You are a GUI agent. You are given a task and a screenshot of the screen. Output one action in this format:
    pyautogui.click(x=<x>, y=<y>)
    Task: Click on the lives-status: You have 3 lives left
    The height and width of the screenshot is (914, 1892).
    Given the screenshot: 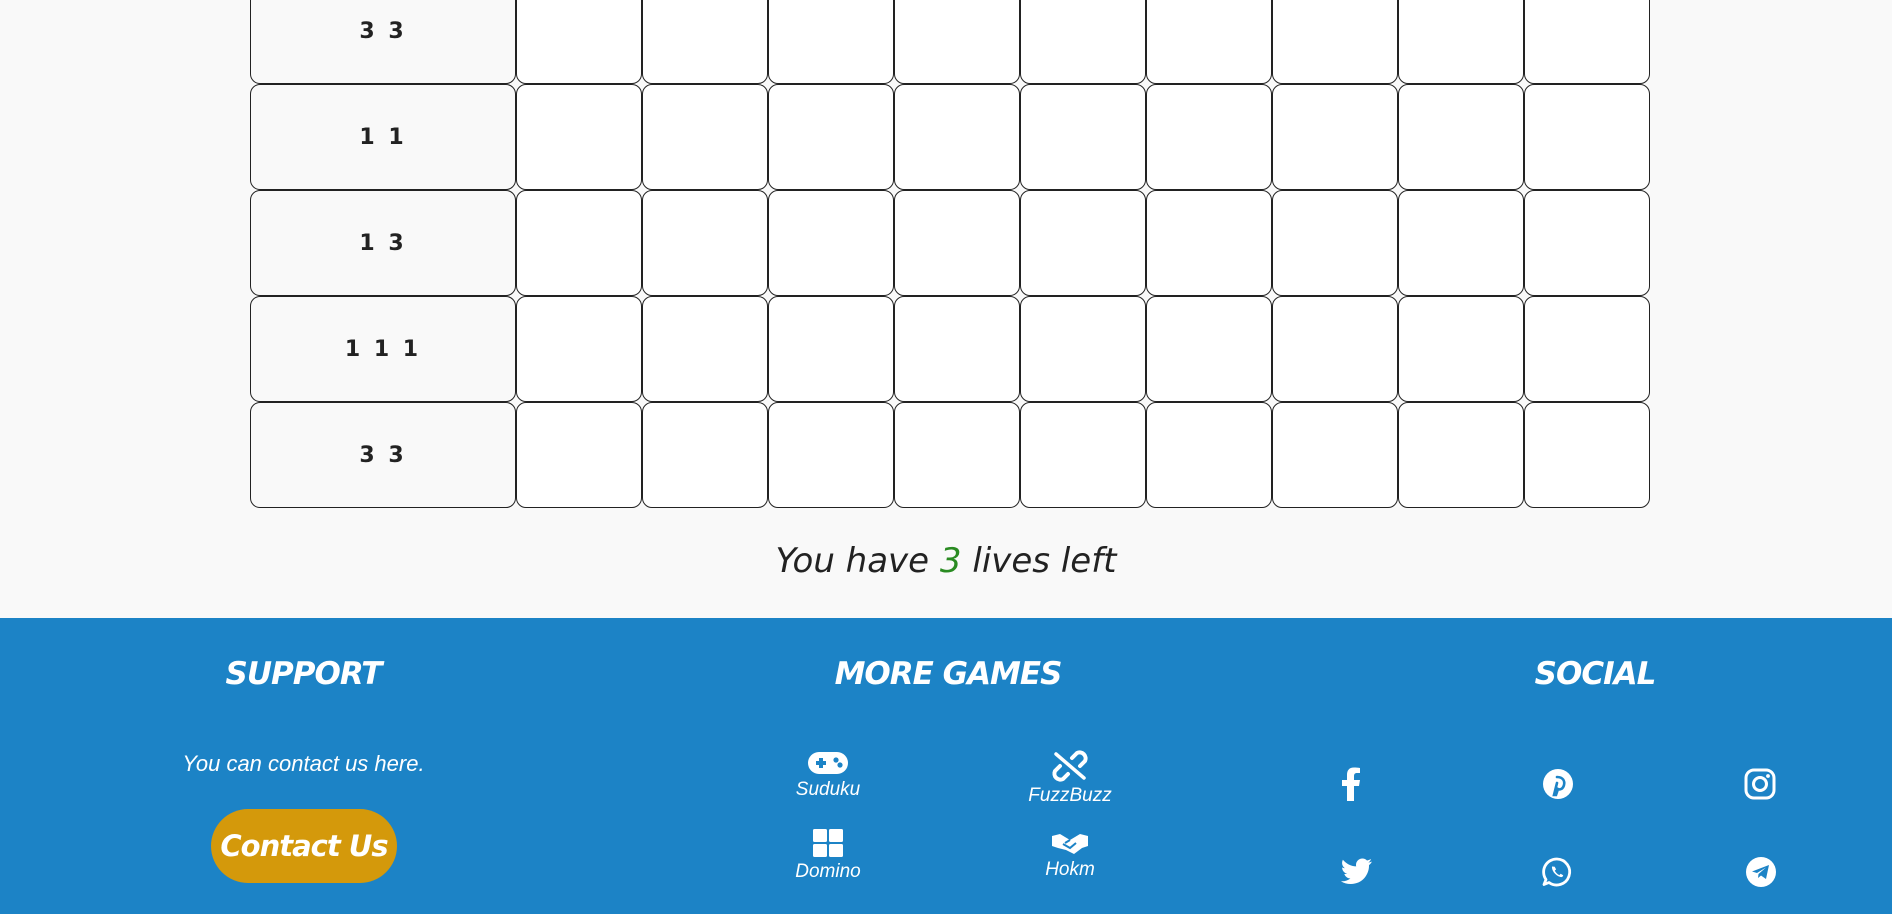 What is the action you would take?
    pyautogui.click(x=946, y=561)
    